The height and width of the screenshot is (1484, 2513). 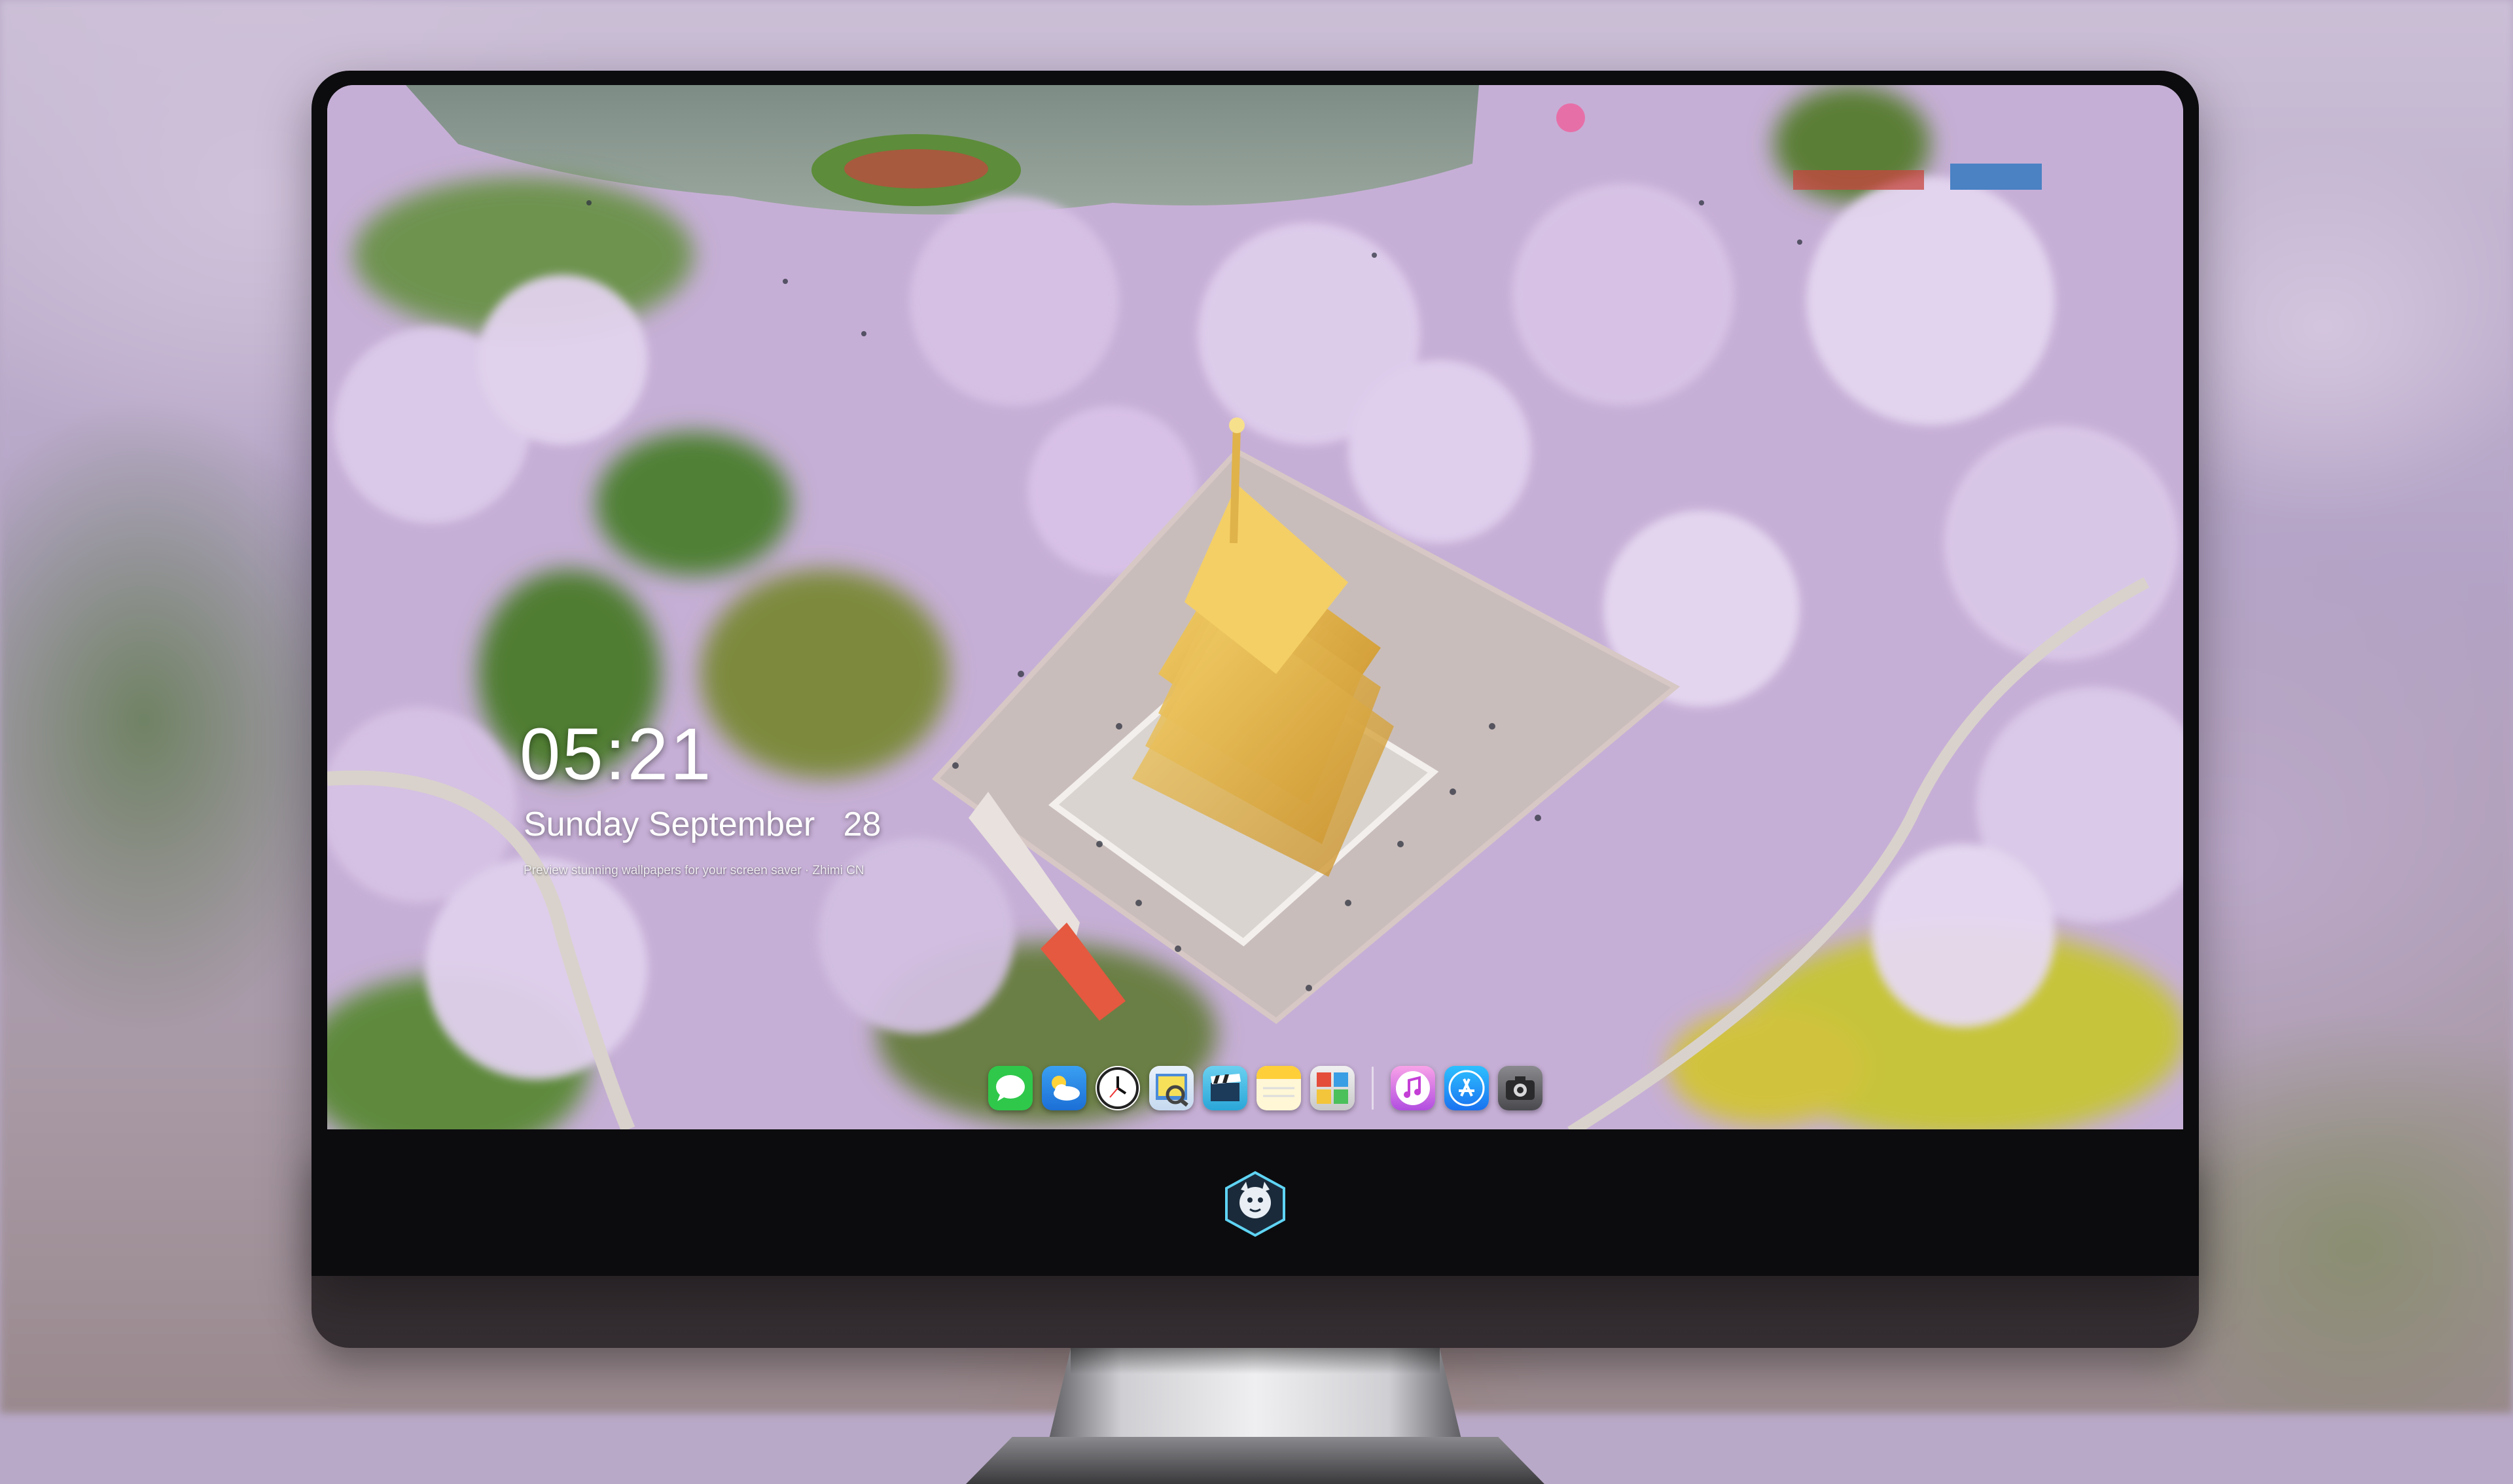 I want to click on weather-icon, so click(x=1064, y=1088).